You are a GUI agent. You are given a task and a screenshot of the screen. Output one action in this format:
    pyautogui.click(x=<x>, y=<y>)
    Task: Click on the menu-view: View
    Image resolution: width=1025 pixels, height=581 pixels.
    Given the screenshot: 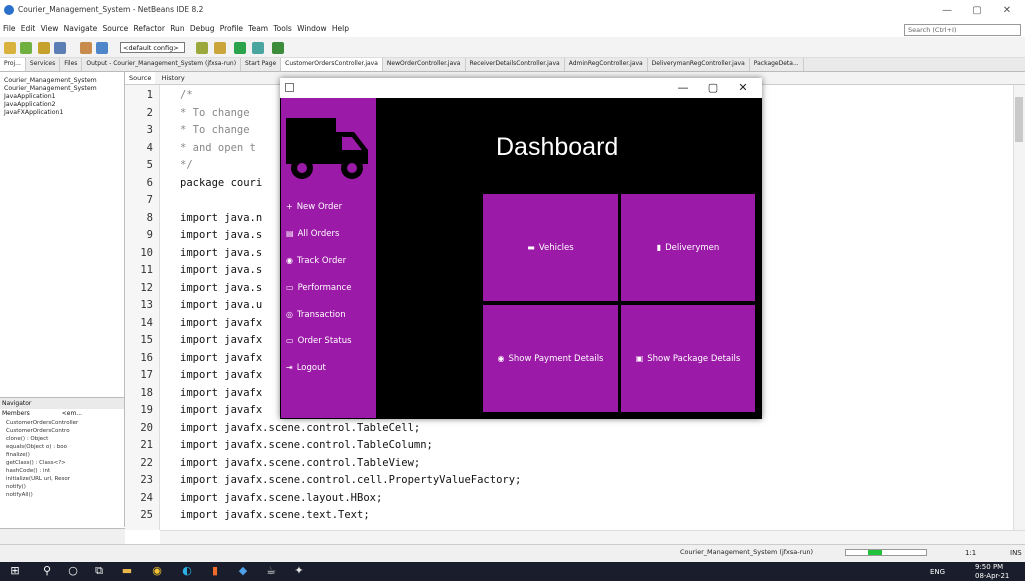 What is the action you would take?
    pyautogui.click(x=48, y=27)
    